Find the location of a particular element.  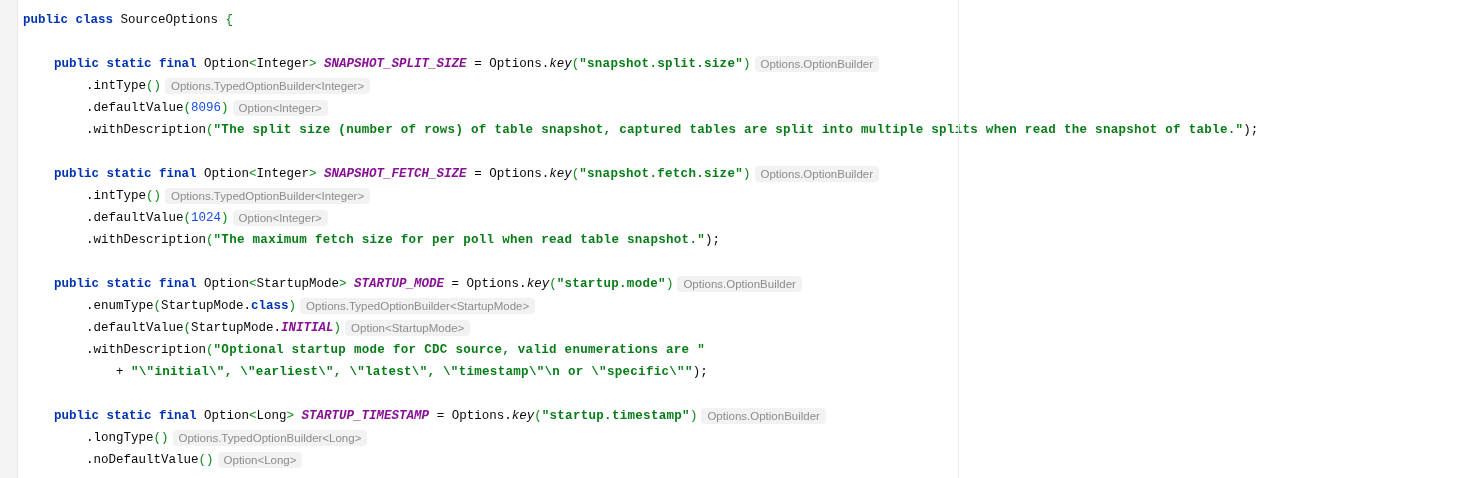

code-line: .noDefaultValue() is located at coordinates (150, 460).